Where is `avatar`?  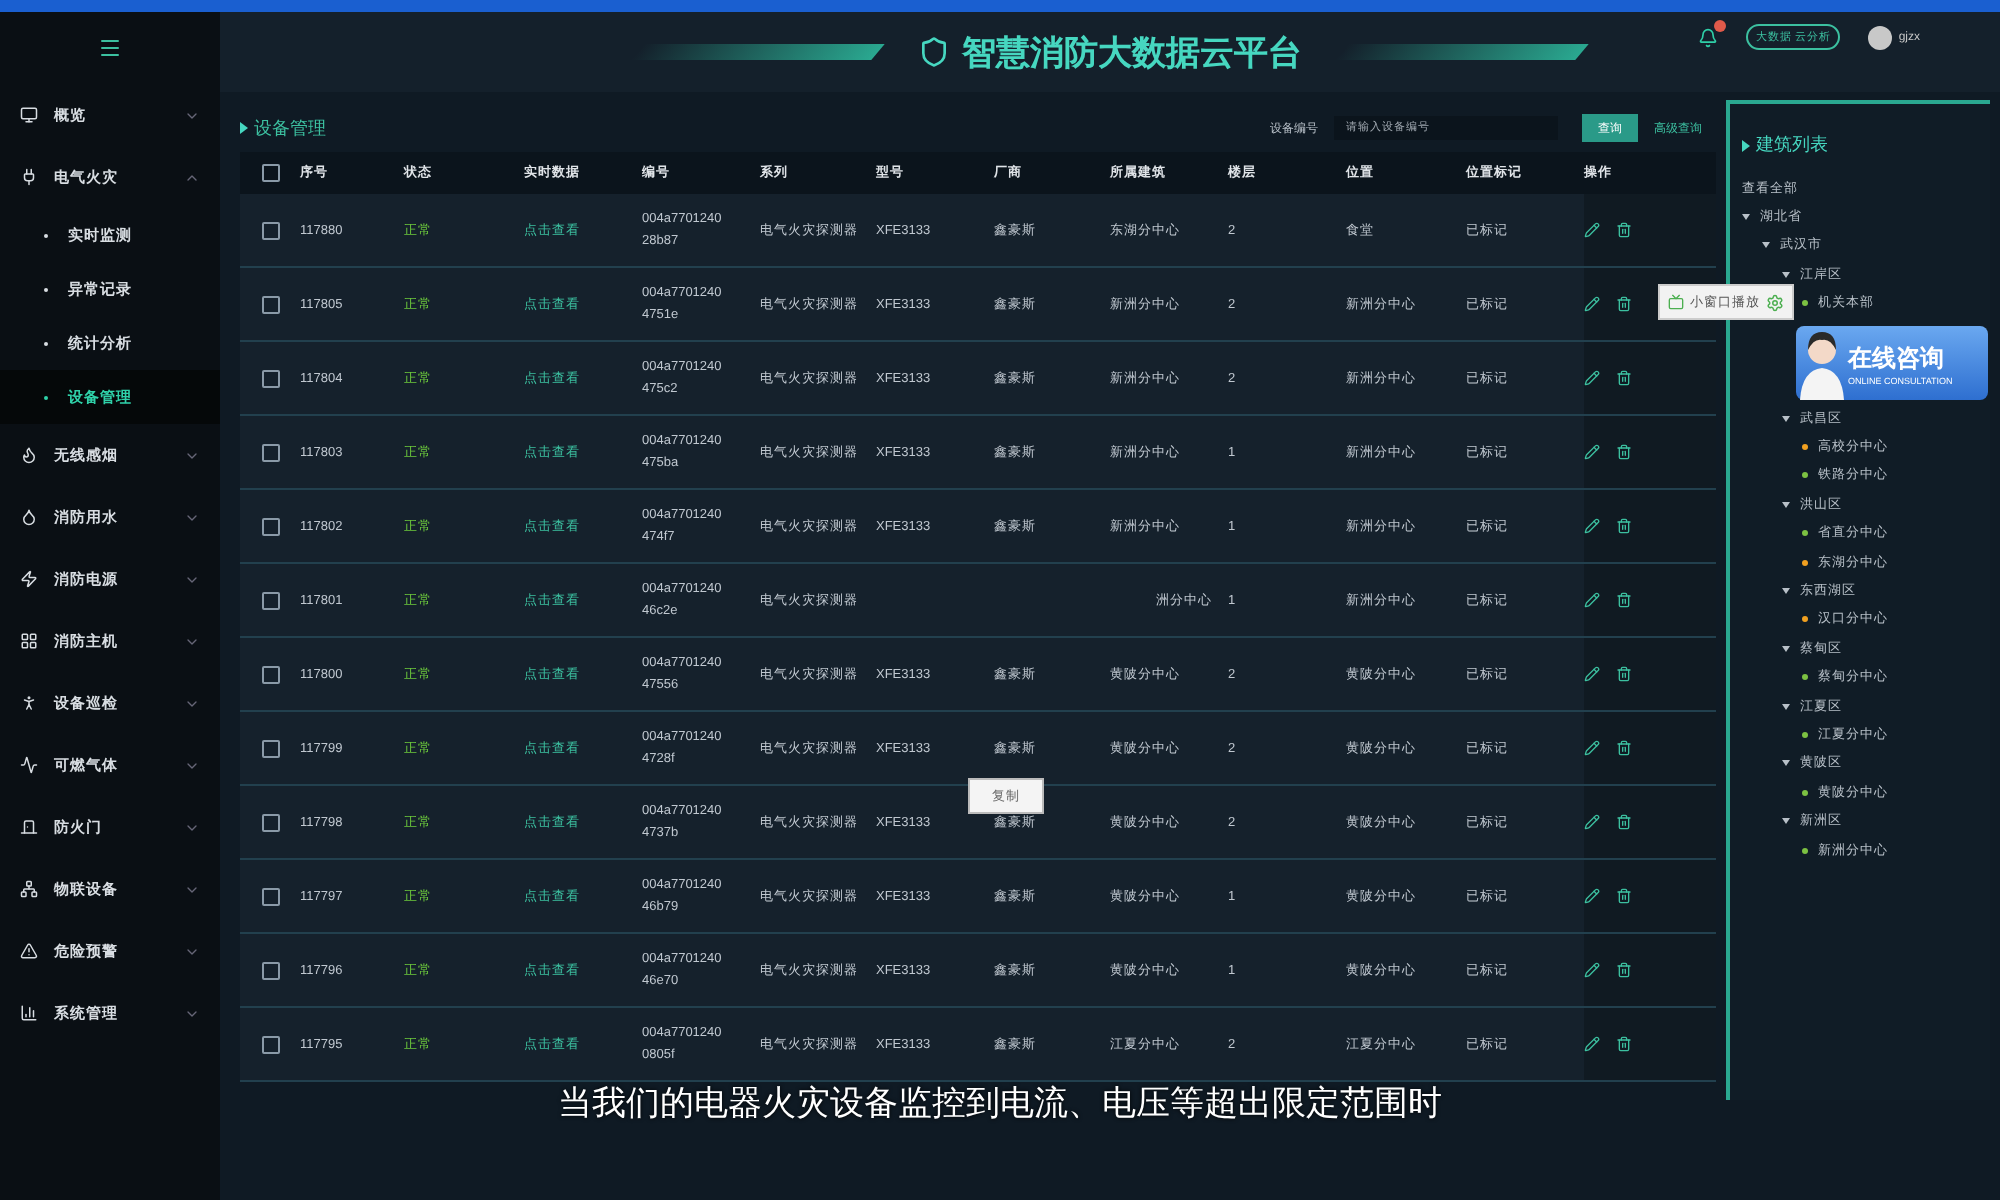 avatar is located at coordinates (1880, 37).